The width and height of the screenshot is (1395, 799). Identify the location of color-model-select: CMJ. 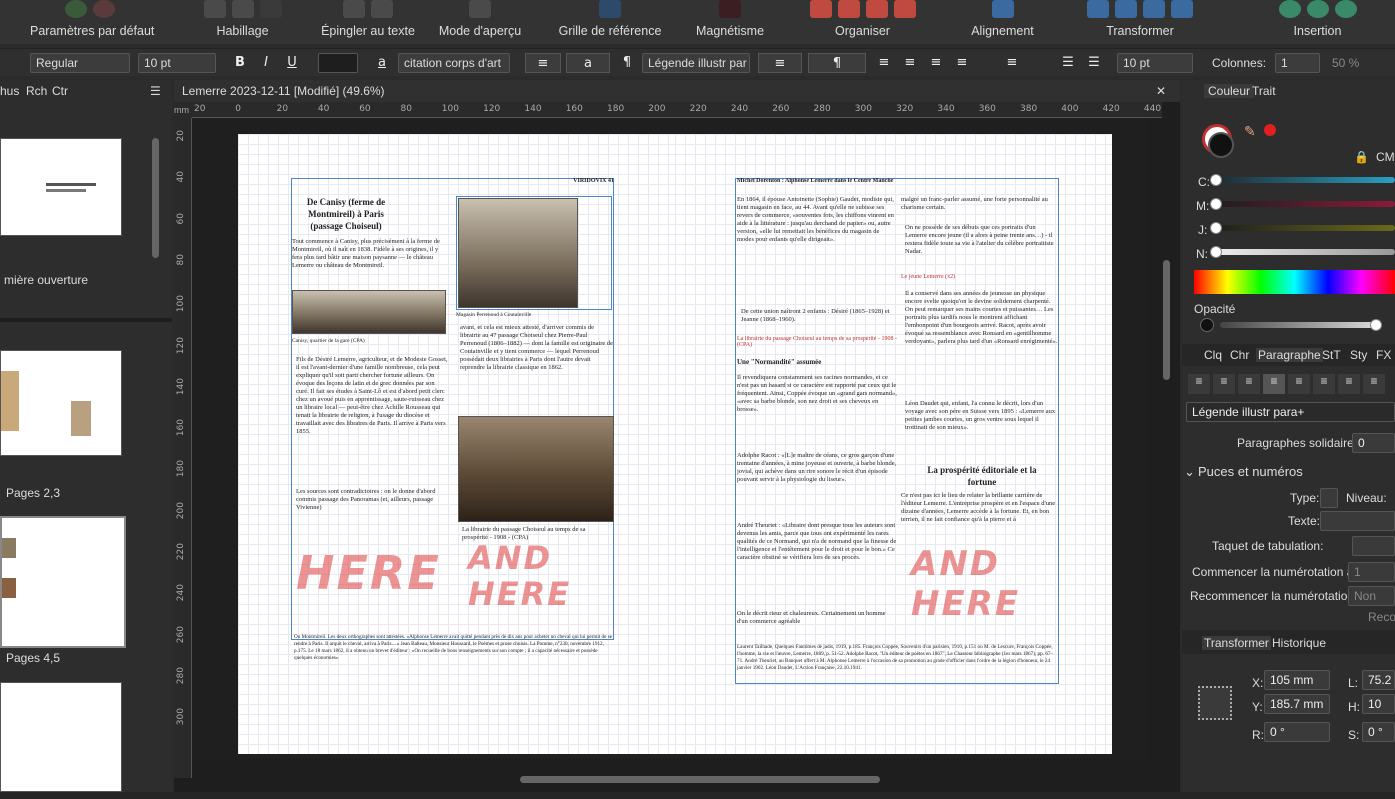
(1385, 157).